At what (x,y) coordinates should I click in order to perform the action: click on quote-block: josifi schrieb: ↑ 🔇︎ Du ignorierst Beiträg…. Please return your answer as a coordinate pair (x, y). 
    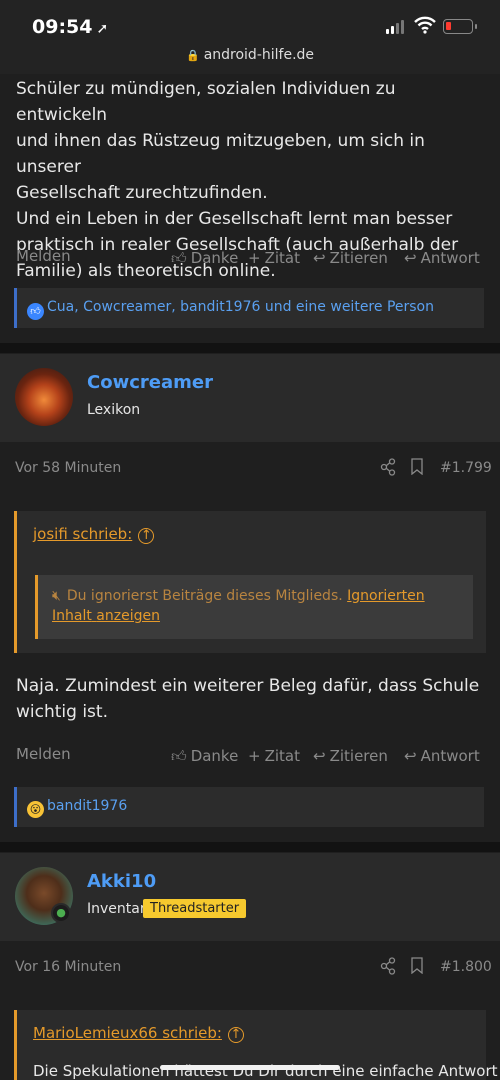
    Looking at the image, I should click on (250, 582).